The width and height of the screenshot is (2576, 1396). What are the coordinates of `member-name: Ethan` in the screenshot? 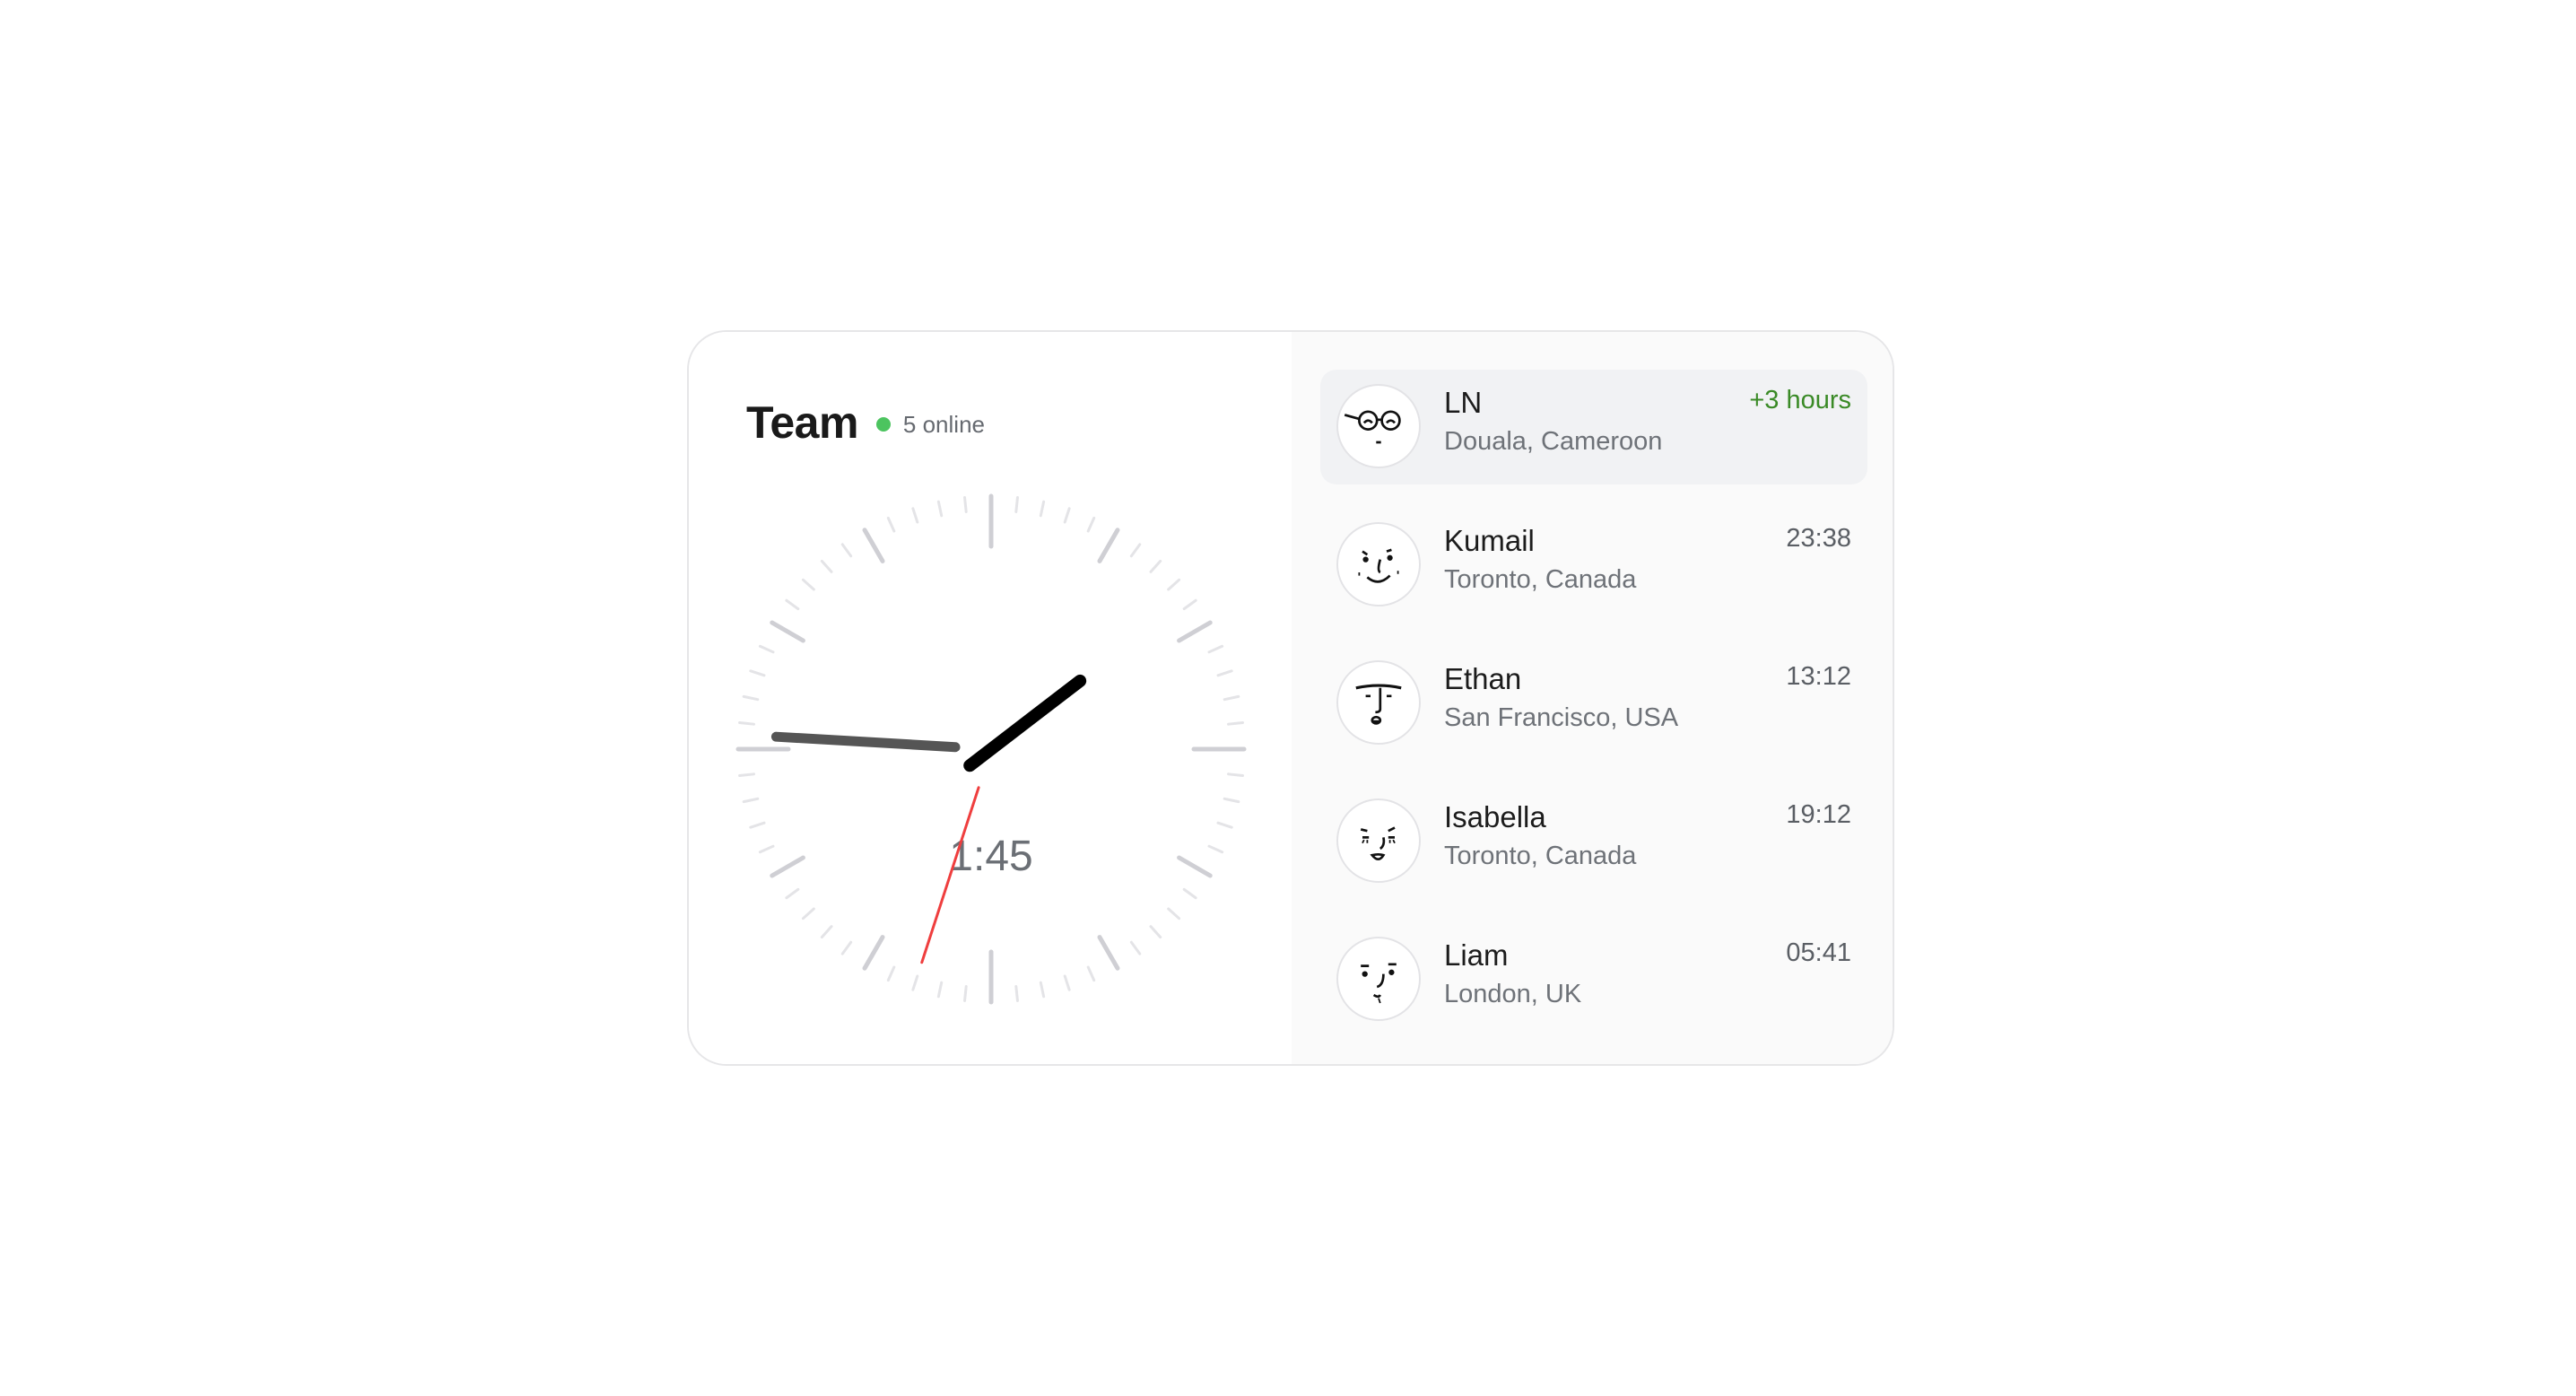 It's located at (1483, 678).